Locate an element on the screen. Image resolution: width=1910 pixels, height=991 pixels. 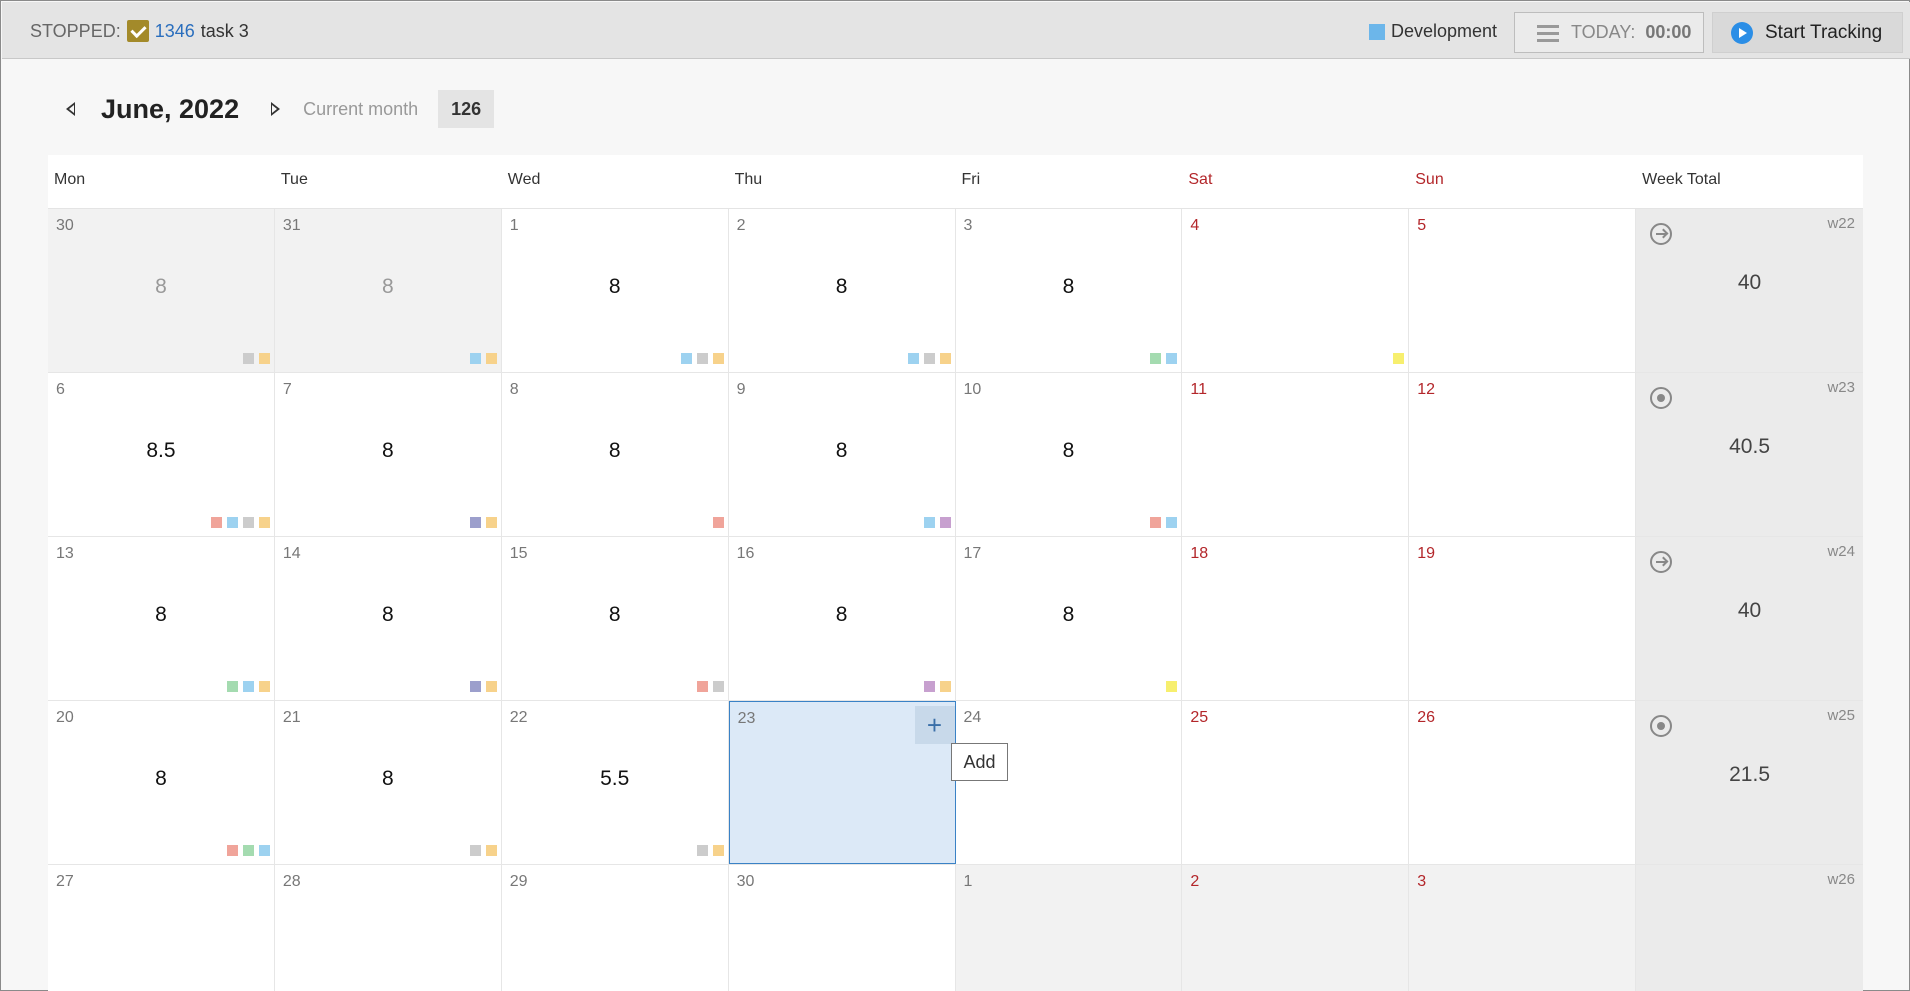
day-number: 24 is located at coordinates (972, 717).